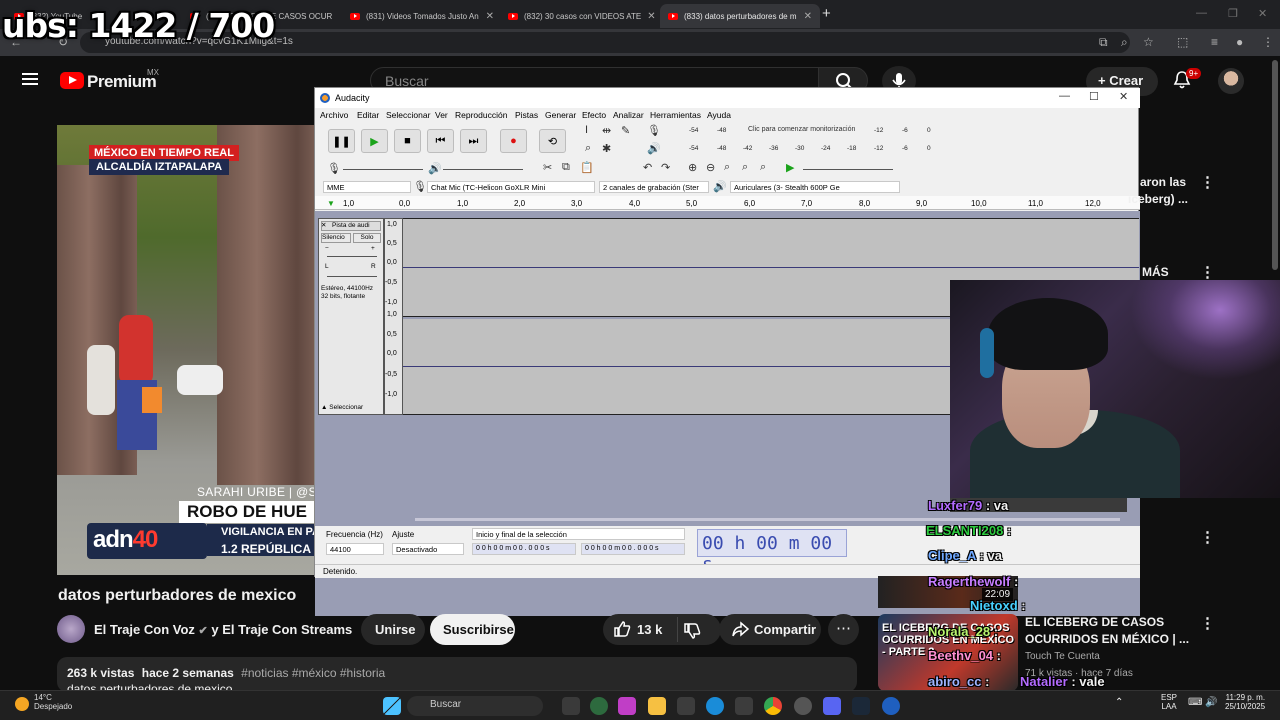  I want to click on play-meter-icon: 🔊, so click(654, 148).